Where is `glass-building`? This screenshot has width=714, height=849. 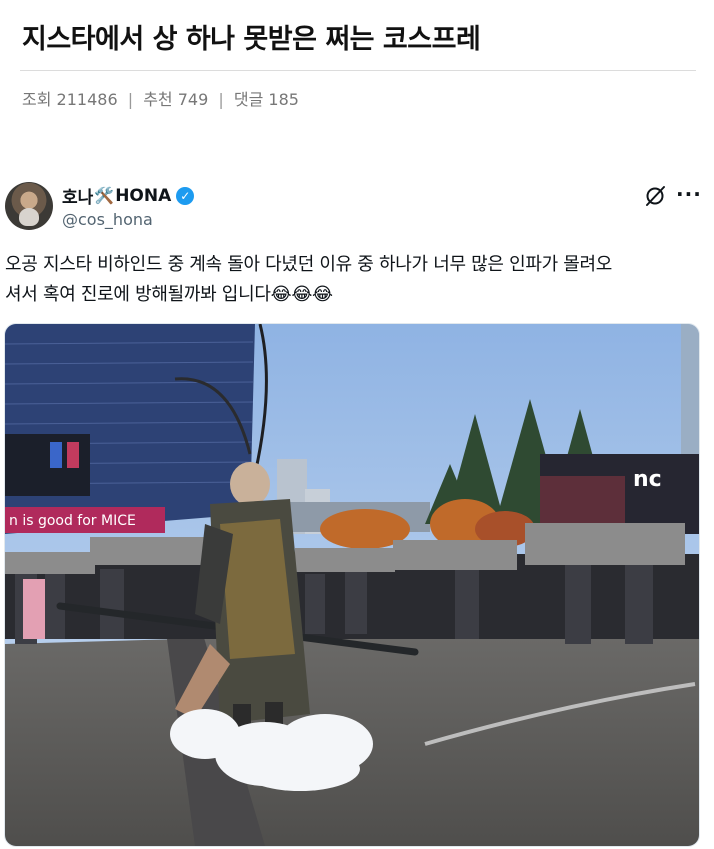
glass-building is located at coordinates (130, 429).